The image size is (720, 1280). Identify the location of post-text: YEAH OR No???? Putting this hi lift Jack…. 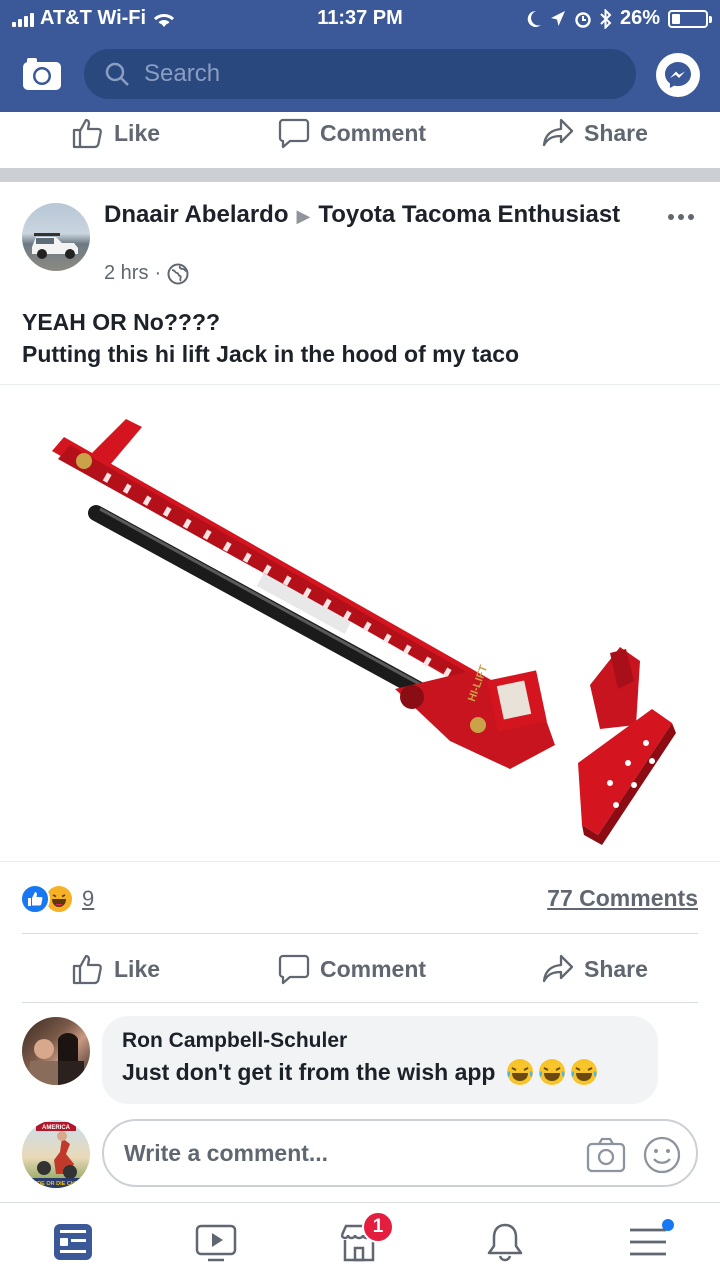
(270, 338).